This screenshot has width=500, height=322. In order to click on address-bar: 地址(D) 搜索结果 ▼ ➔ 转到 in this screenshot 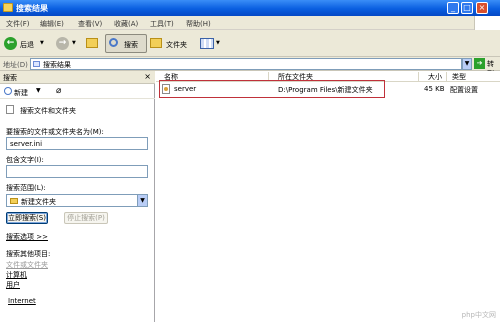, I will do `click(250, 67)`.